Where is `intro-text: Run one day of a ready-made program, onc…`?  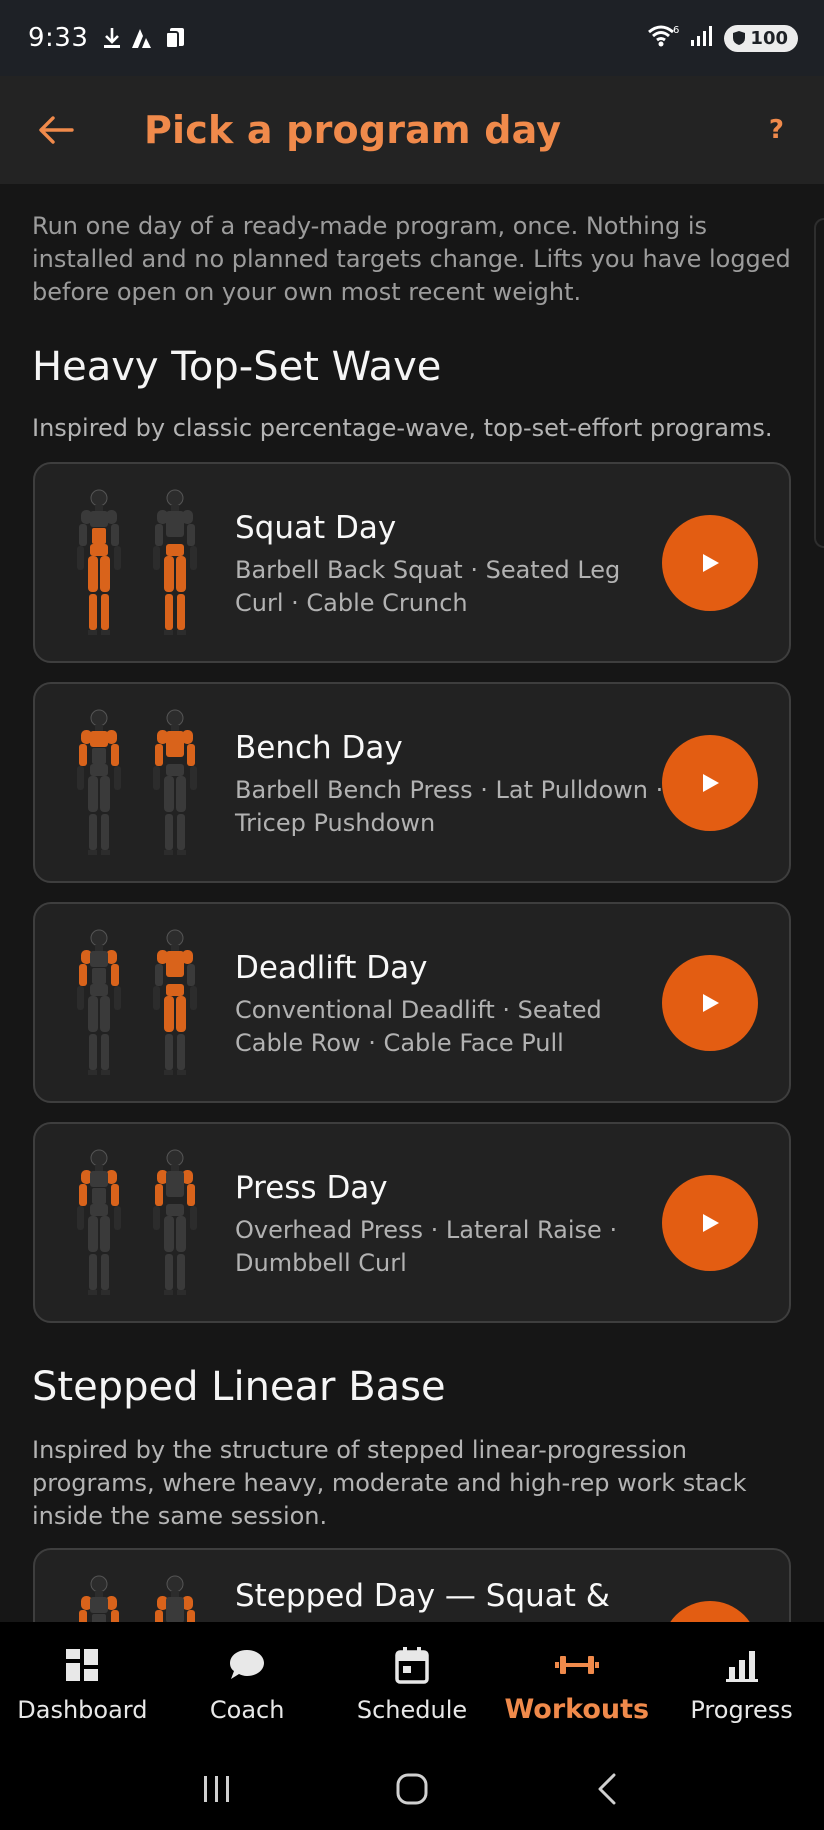 intro-text: Run one day of a ready-made program, onc… is located at coordinates (411, 259).